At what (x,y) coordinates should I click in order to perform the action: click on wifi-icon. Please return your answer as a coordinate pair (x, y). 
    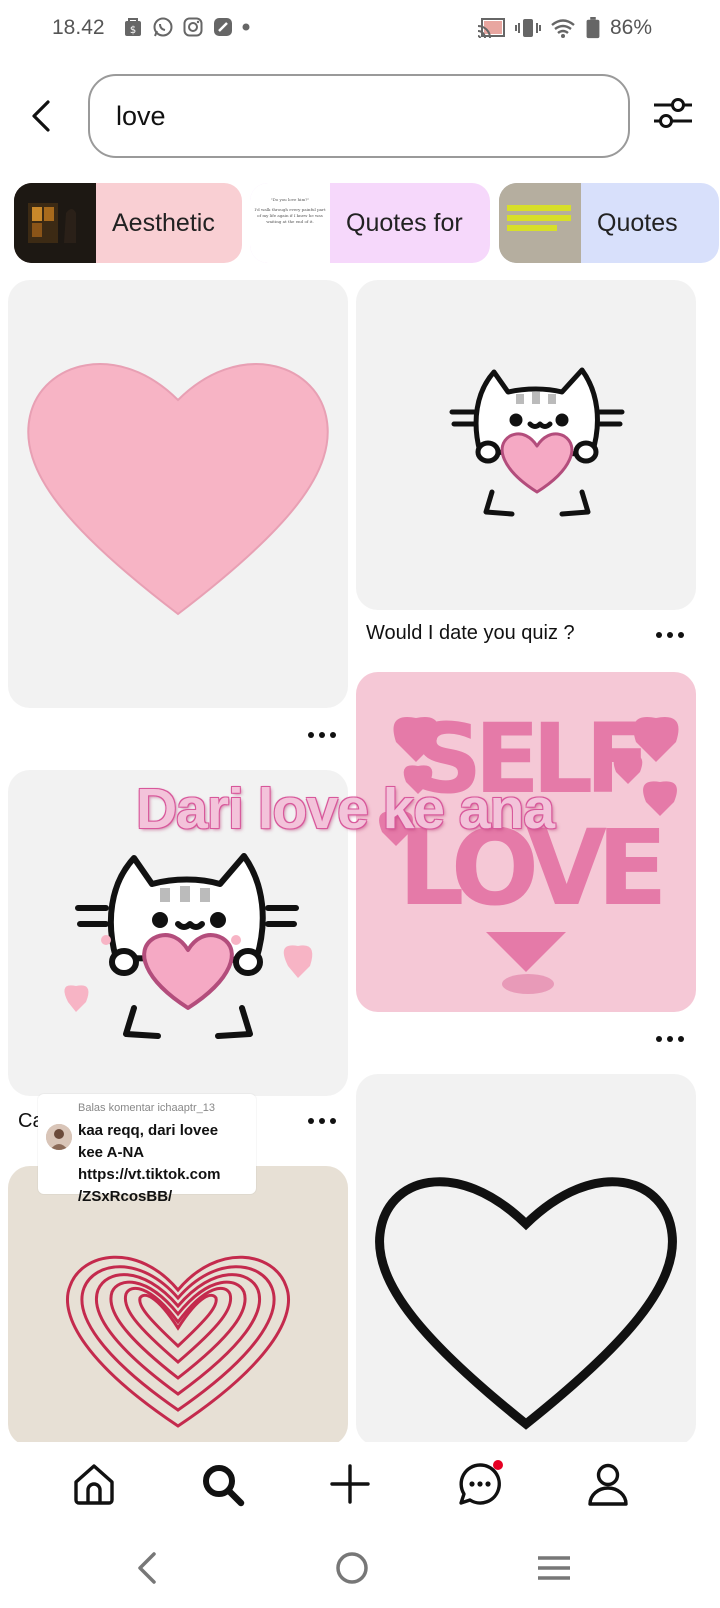
    Looking at the image, I should click on (563, 28).